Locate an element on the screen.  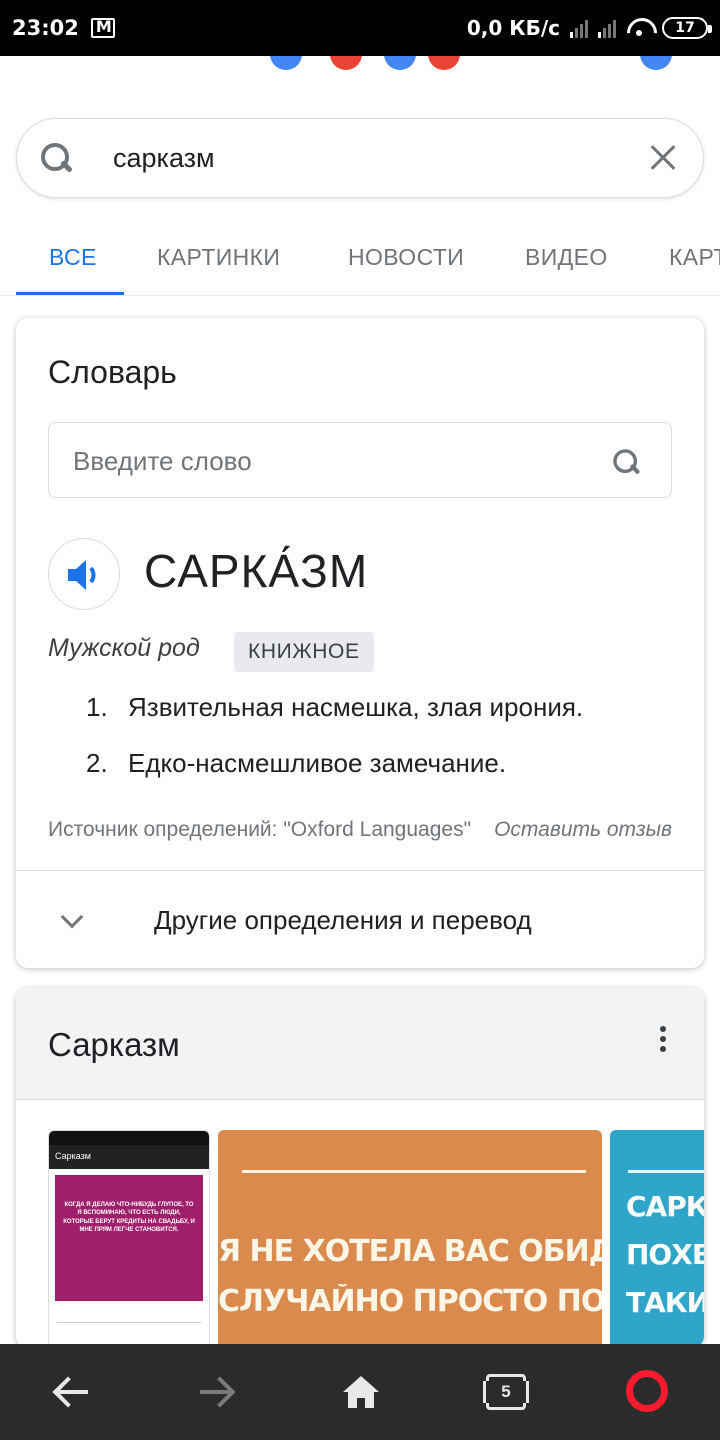
thumb-app-header: Сарказм is located at coordinates (129, 1157).